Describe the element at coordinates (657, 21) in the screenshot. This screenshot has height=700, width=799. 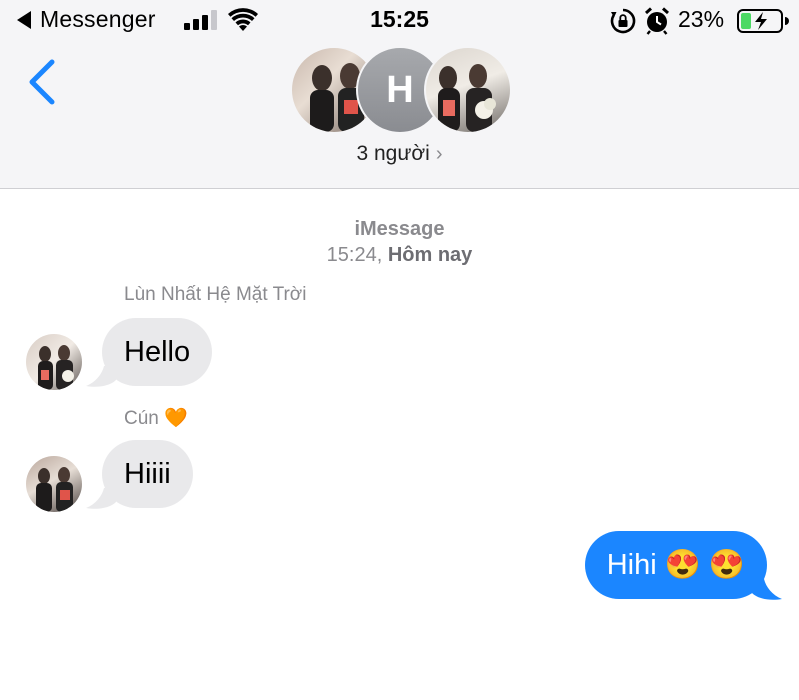
I see `alarm-clock-icon` at that location.